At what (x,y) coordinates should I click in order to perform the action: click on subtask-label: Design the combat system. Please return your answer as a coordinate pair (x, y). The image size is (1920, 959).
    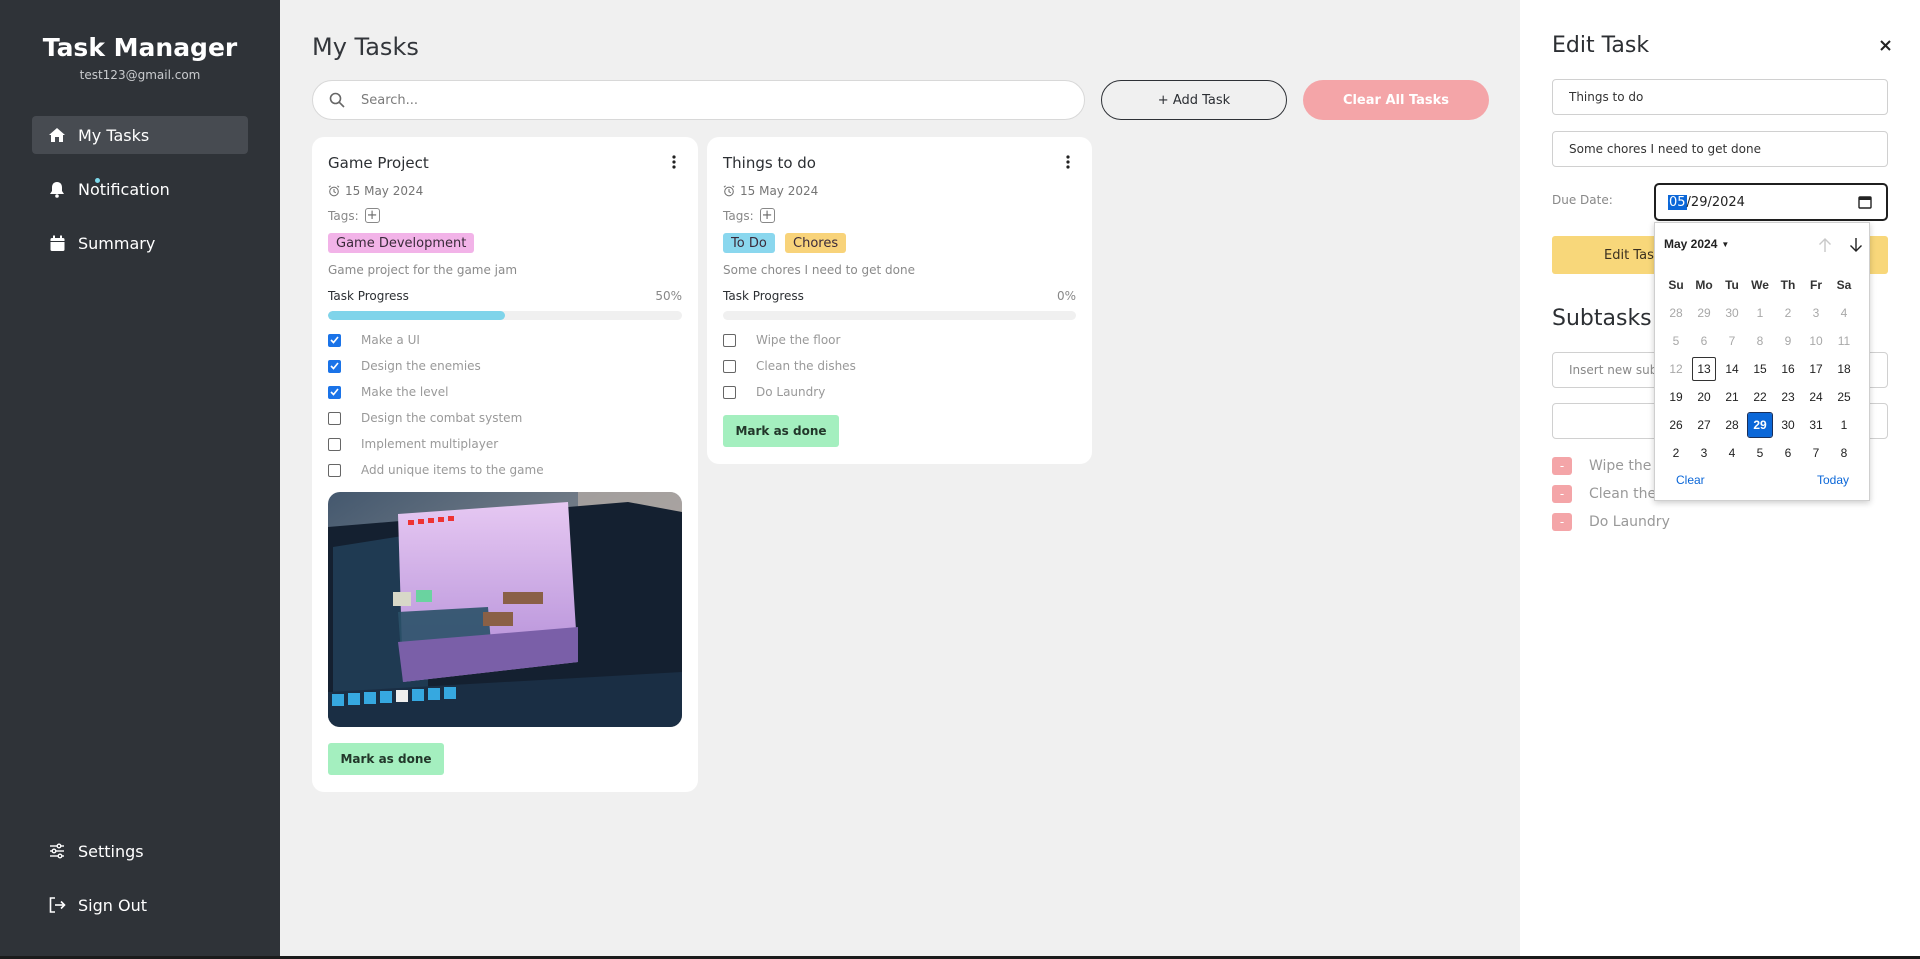
    Looking at the image, I should click on (442, 418).